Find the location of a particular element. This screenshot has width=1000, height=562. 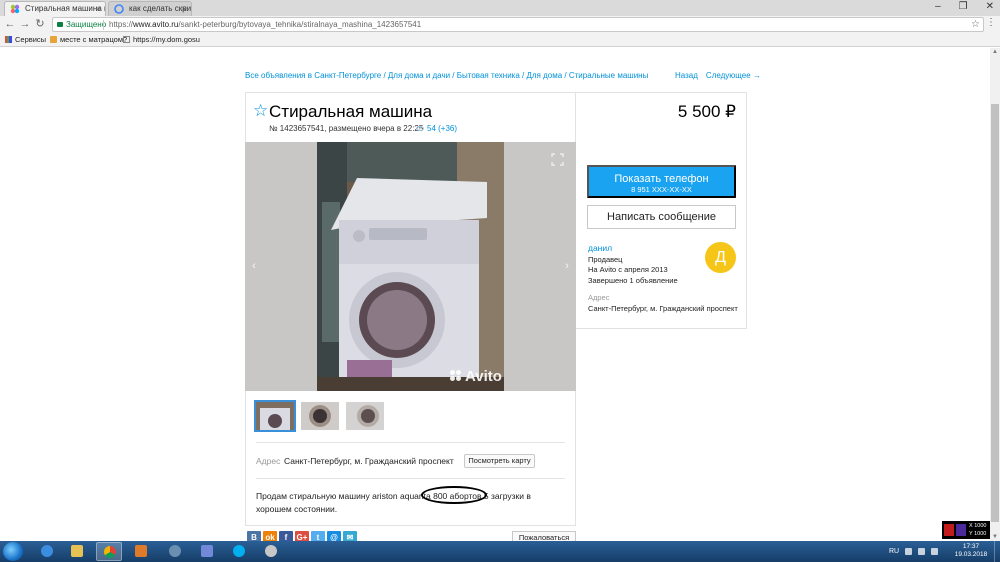

scroll-thumb is located at coordinates (995, 313).